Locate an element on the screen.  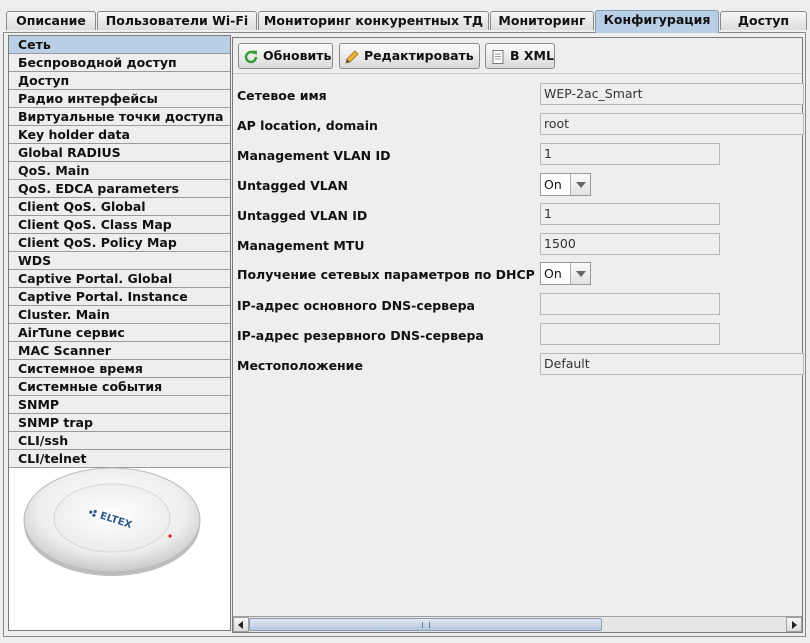
ap-location-label: AP location, domain is located at coordinates (307, 125).